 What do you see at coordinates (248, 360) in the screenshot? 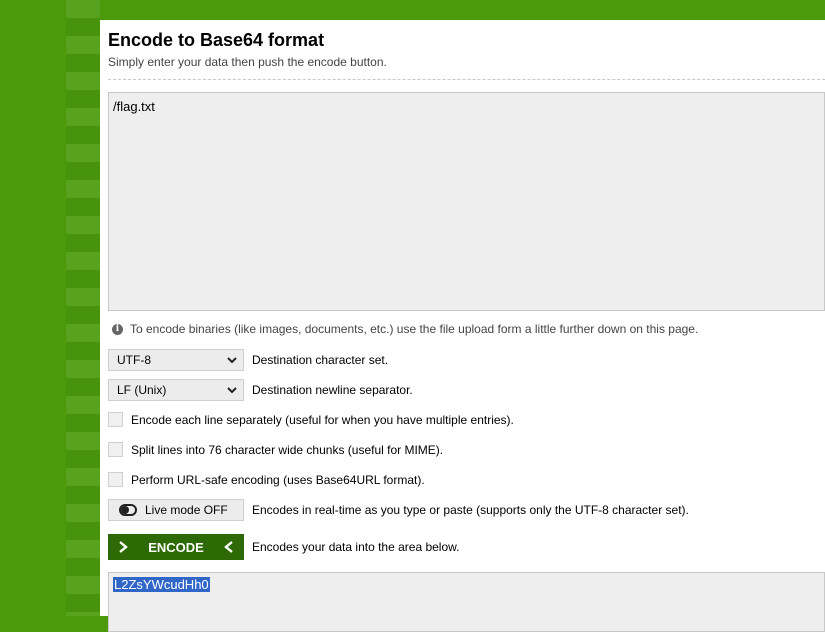
I see `charset-row: UTF-8 Destination character set.` at bounding box center [248, 360].